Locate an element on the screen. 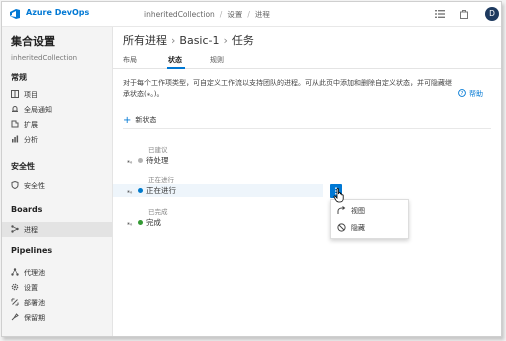  sidebar-item-extensions: 扩展 is located at coordinates (57, 124).